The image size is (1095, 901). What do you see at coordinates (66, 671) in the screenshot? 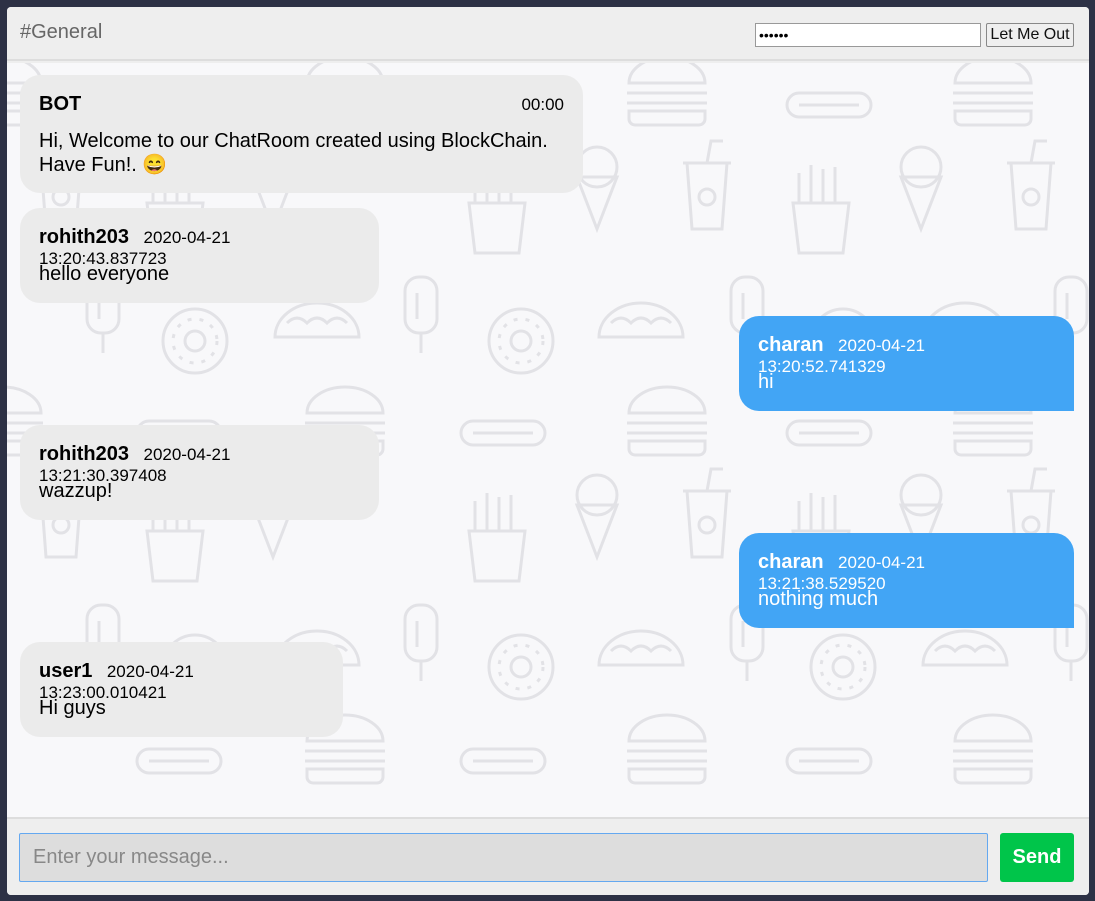
I see `message-author: user1` at bounding box center [66, 671].